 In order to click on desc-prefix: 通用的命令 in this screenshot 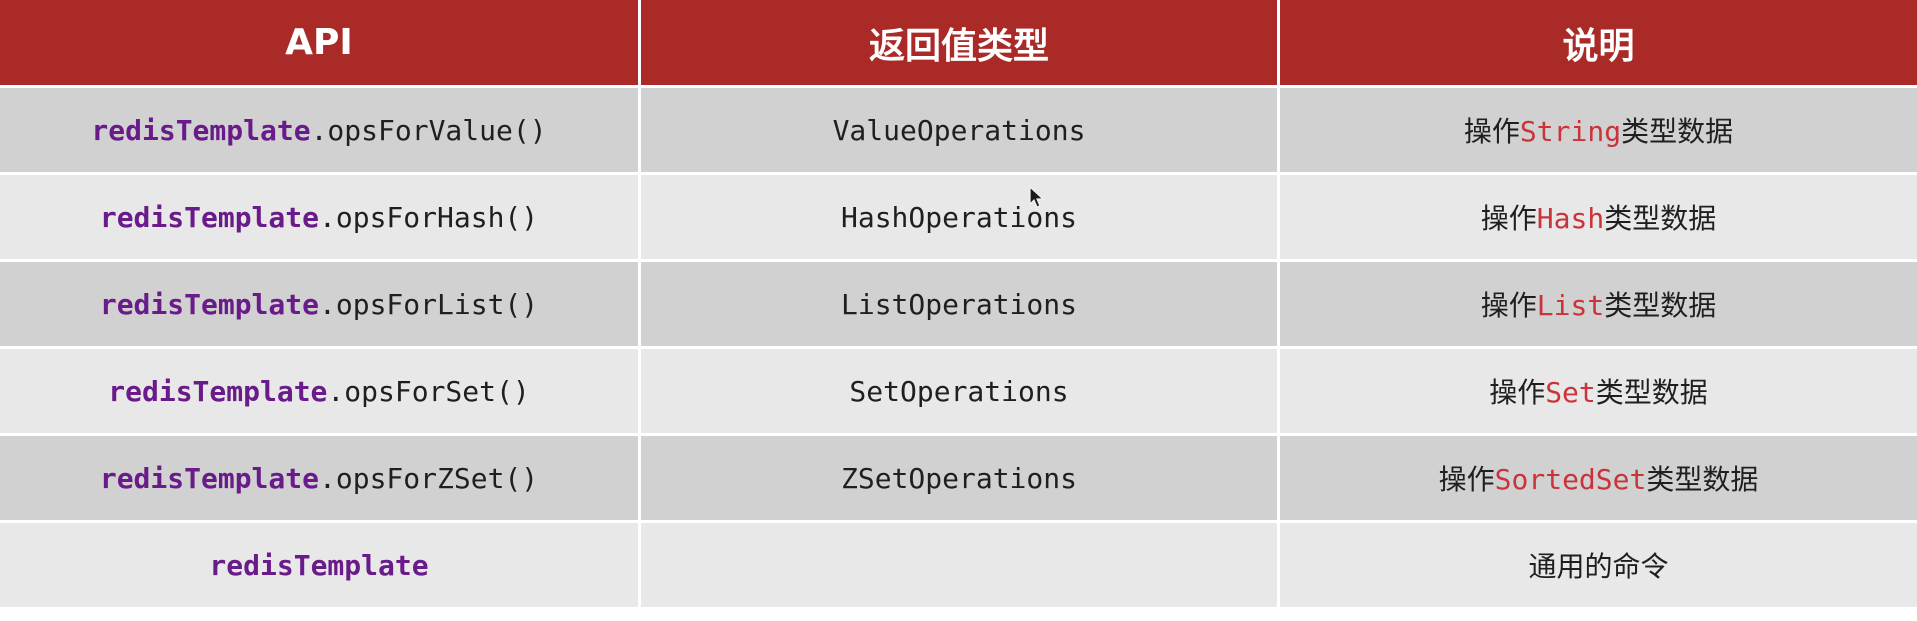, I will do `click(1598, 566)`.